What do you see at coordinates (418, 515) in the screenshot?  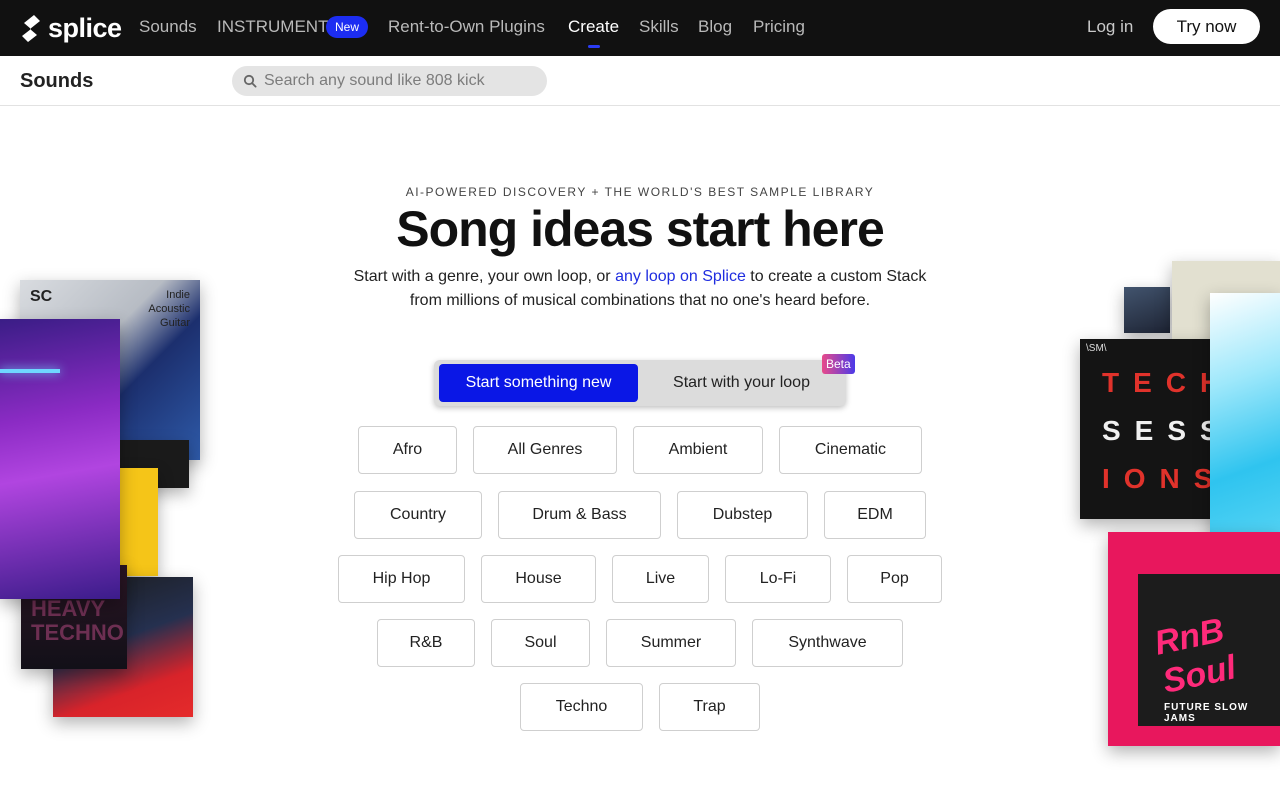 I see `genre-country-button: Country` at bounding box center [418, 515].